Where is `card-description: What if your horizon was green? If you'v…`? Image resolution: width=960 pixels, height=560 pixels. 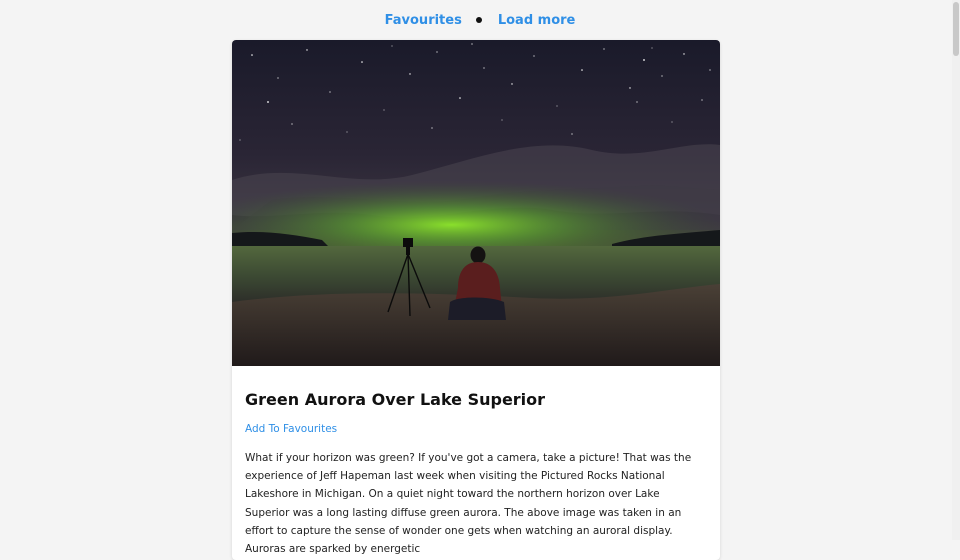
card-description: What if your horizon was green? If you'v… is located at coordinates (468, 504).